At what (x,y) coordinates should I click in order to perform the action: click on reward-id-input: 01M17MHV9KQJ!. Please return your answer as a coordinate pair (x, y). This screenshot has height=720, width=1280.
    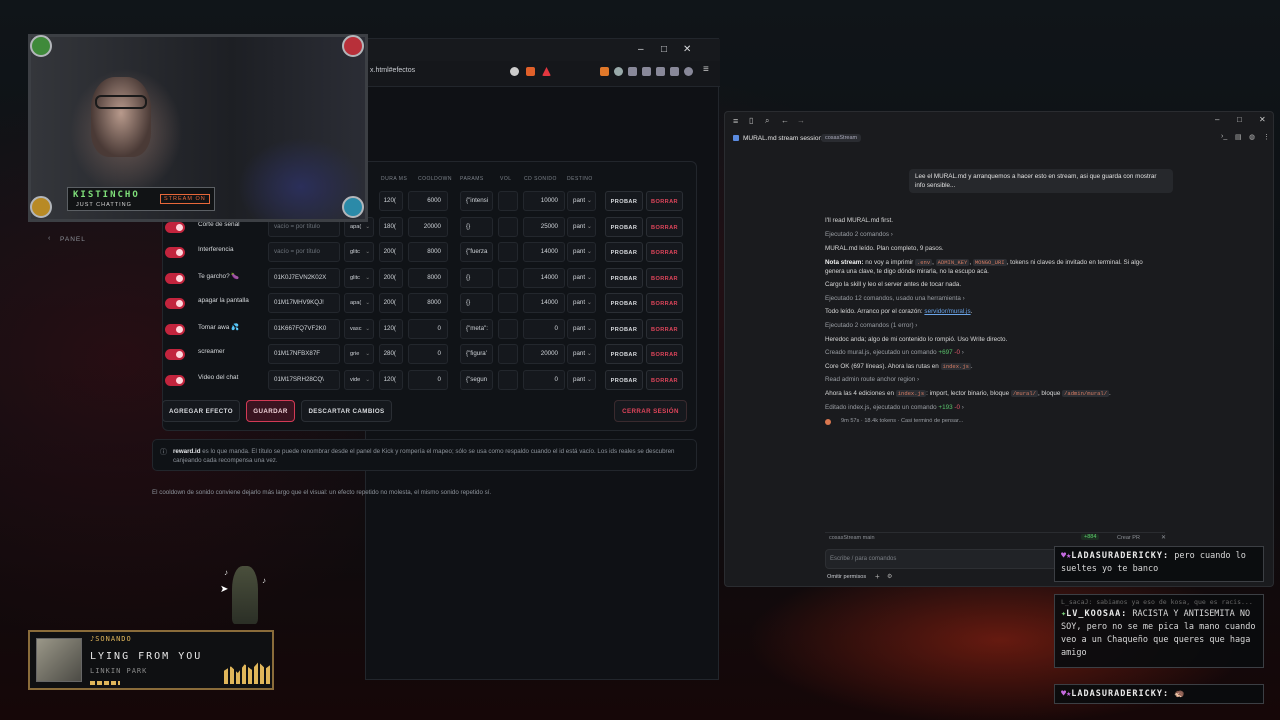
    Looking at the image, I should click on (304, 303).